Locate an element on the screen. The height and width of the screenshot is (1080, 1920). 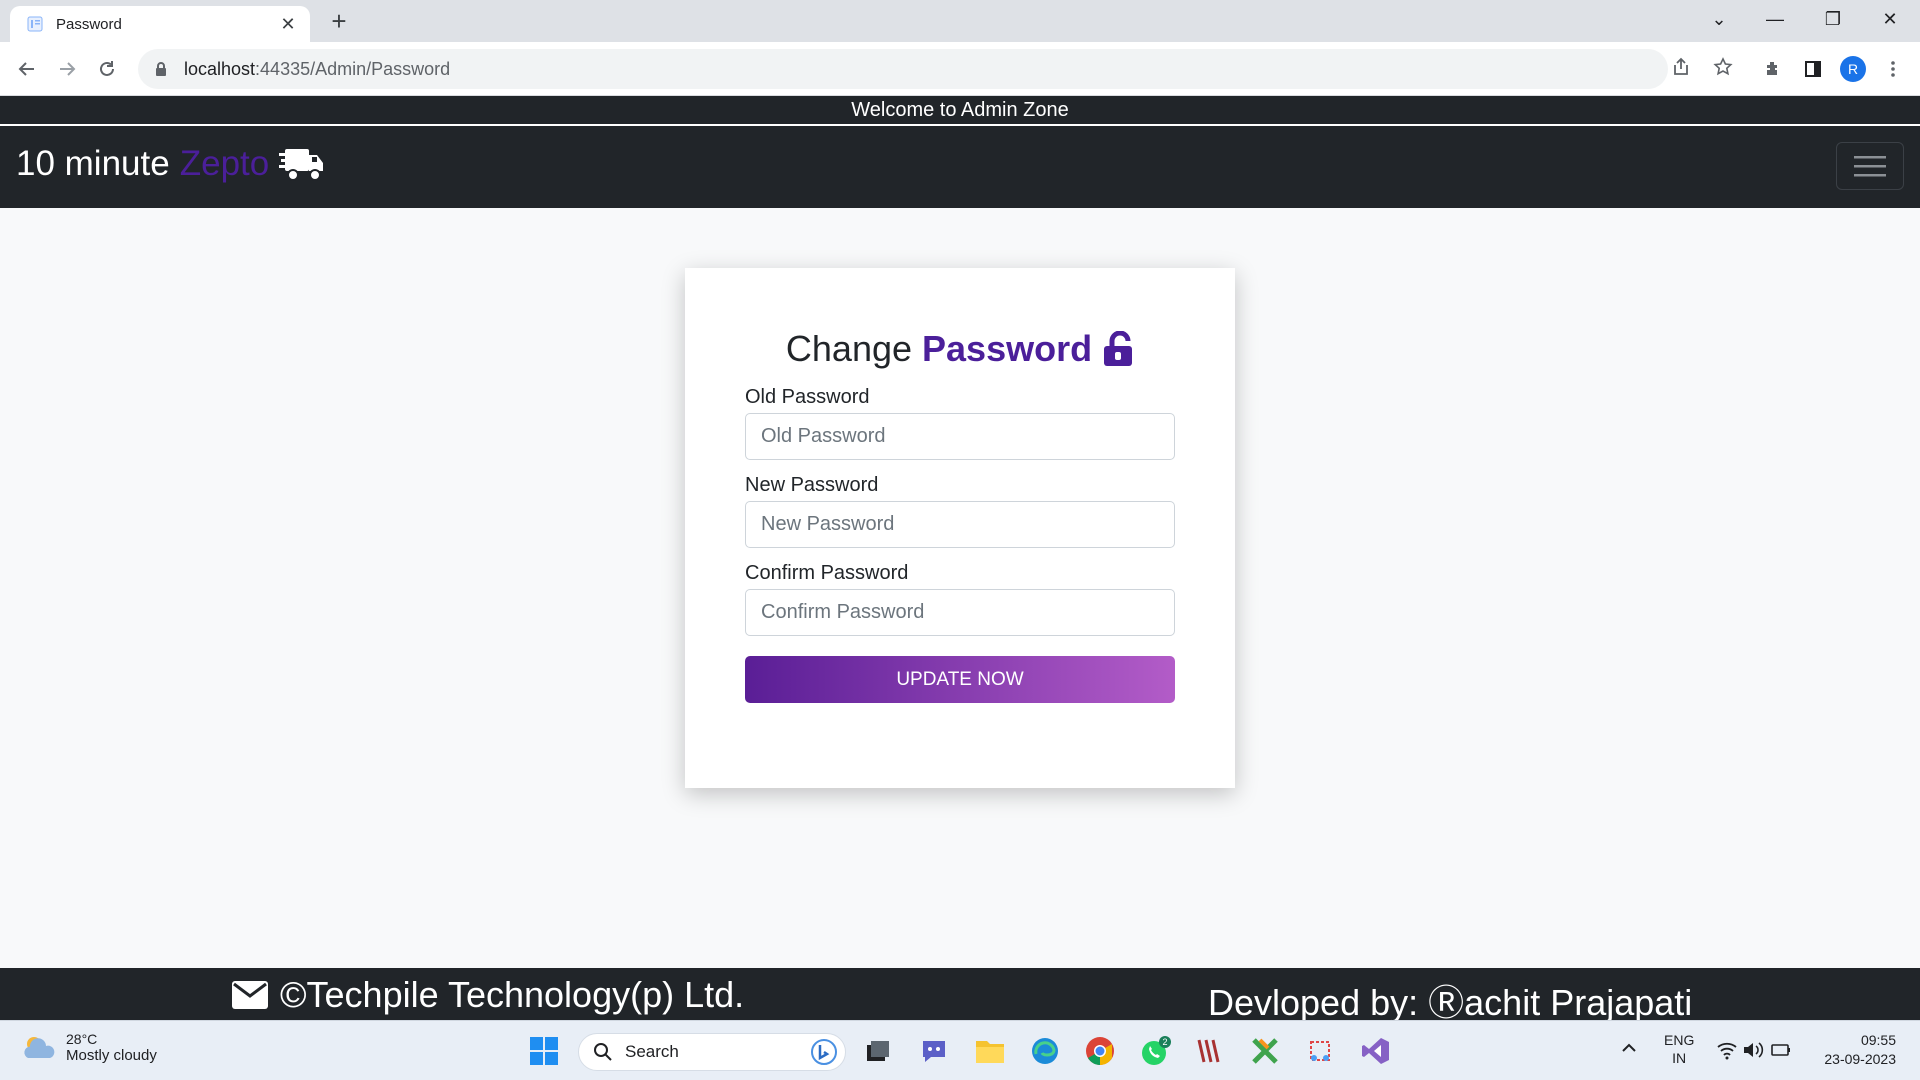
new-tab-button: + is located at coordinates (339, 21).